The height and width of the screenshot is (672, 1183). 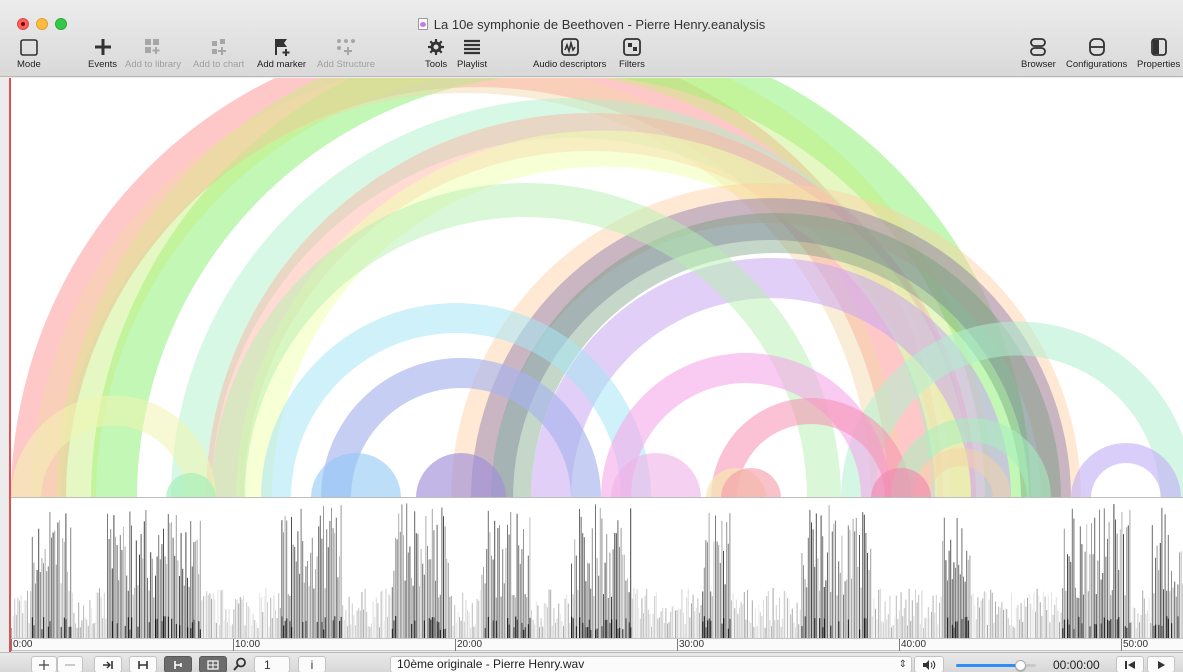 What do you see at coordinates (651, 664) in the screenshot?
I see `audio-file-selector: 10ème originale - Pierre Henry.wav ⇕` at bounding box center [651, 664].